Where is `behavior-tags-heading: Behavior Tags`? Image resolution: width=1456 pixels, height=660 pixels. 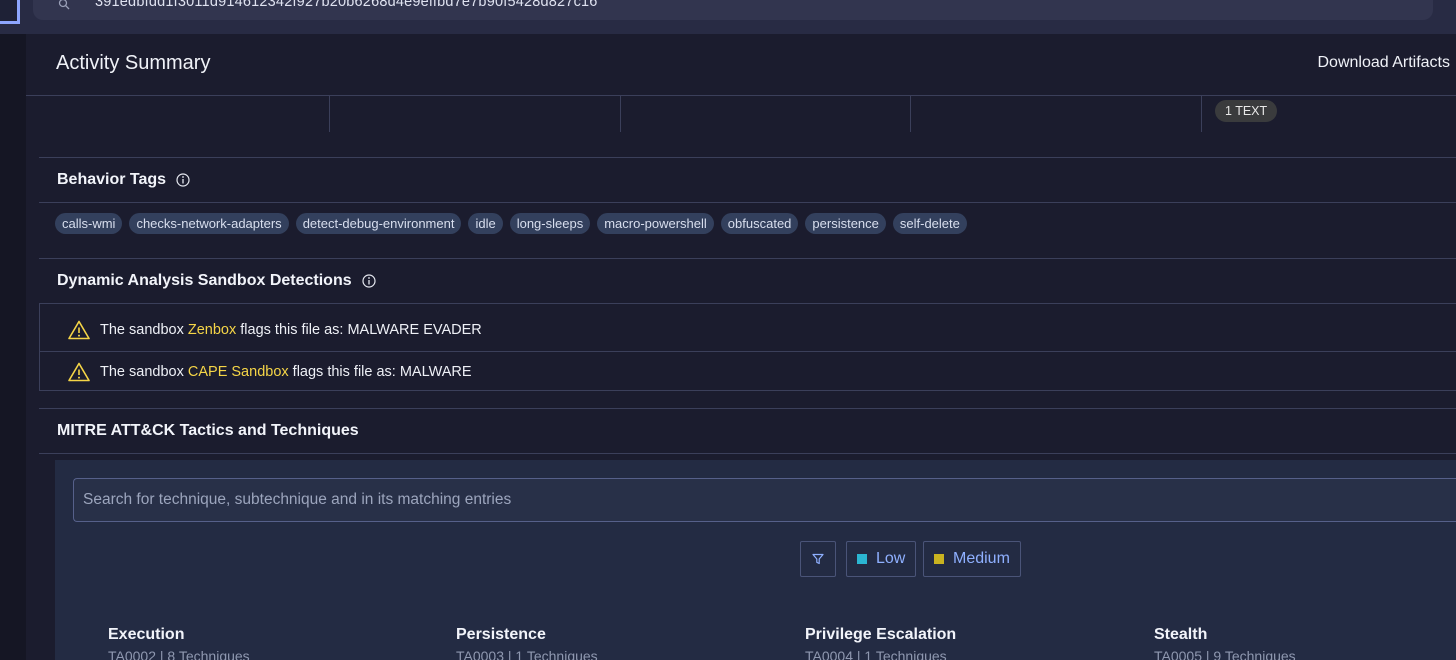 behavior-tags-heading: Behavior Tags is located at coordinates (123, 180).